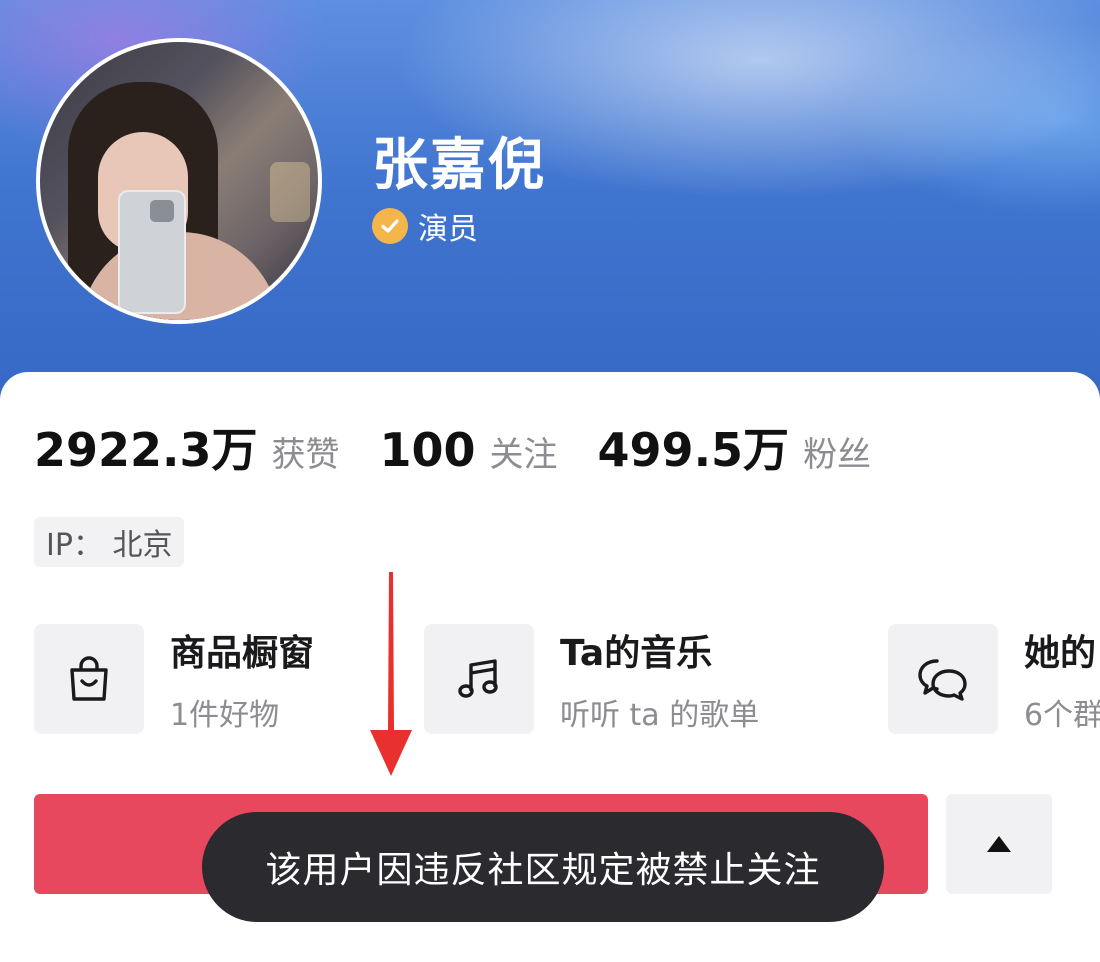  I want to click on feature-music: Ta的音乐 听听 ta 的歌单, so click(591, 679).